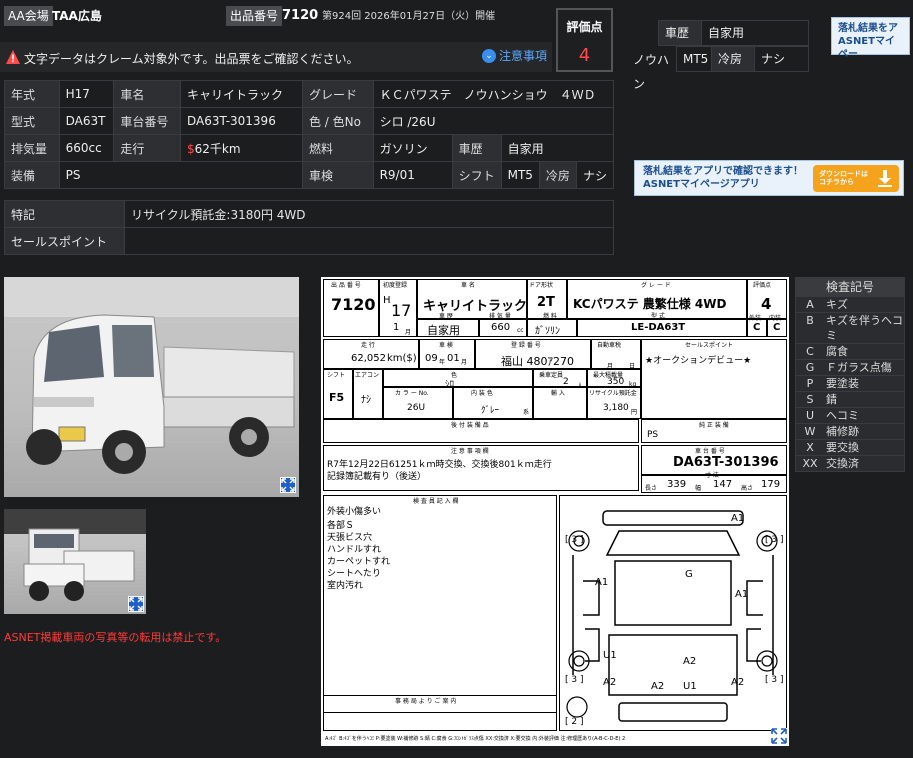 The width and height of the screenshot is (913, 758). What do you see at coordinates (850, 351) in the screenshot?
I see `list-item: C 腐食` at bounding box center [850, 351].